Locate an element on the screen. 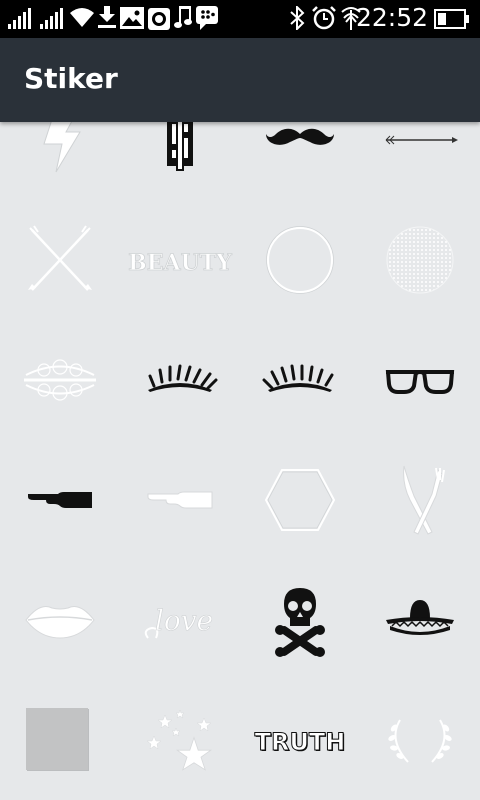 The image size is (480, 800). sticker-love: love is located at coordinates (180, 620).